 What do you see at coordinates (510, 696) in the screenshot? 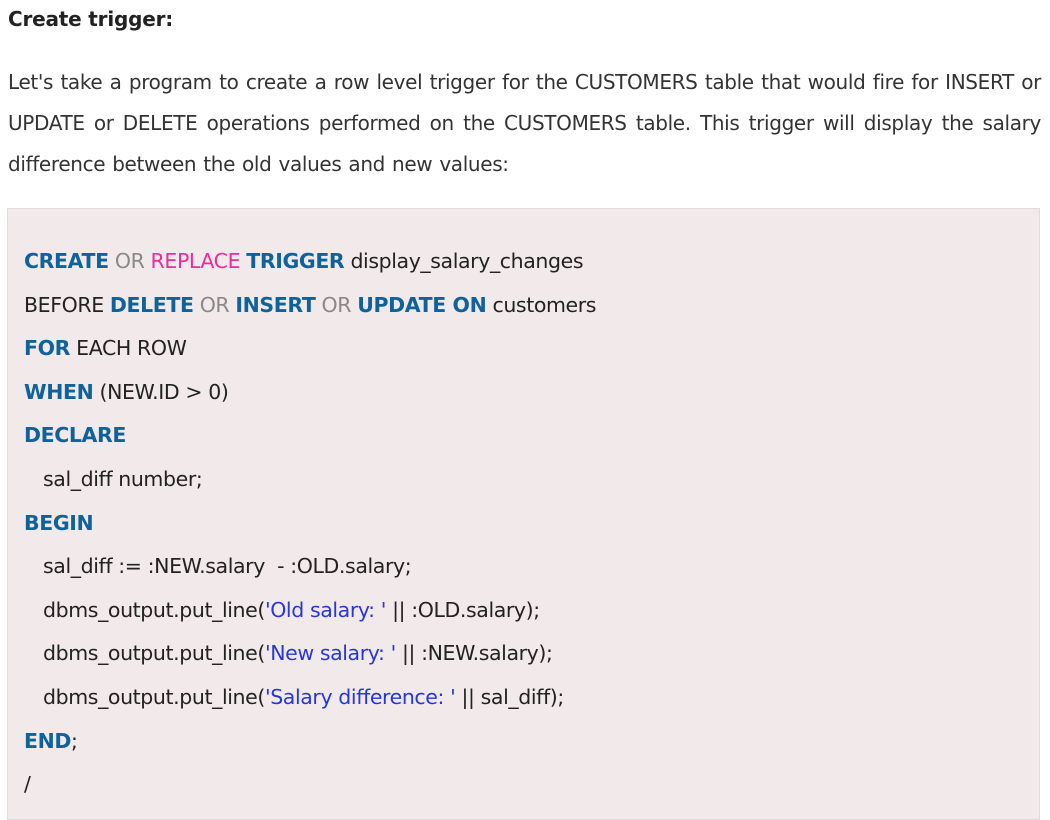
I see `call-arguments: || sal_diff);` at bounding box center [510, 696].